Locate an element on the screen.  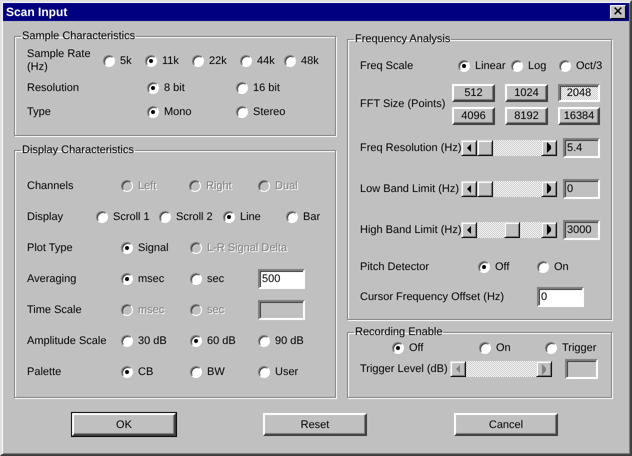
row-label: Palette is located at coordinates (44, 372).